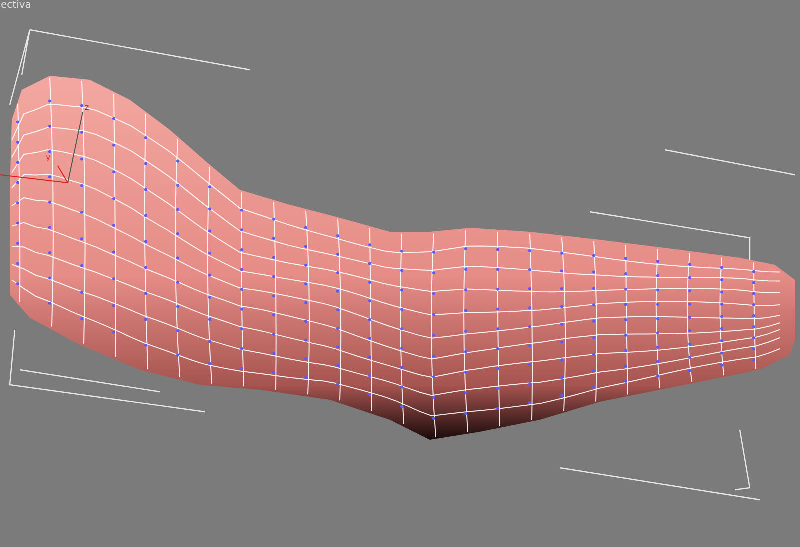 The image size is (800, 547). I want to click on viewport-label: ectiva, so click(16, 6).